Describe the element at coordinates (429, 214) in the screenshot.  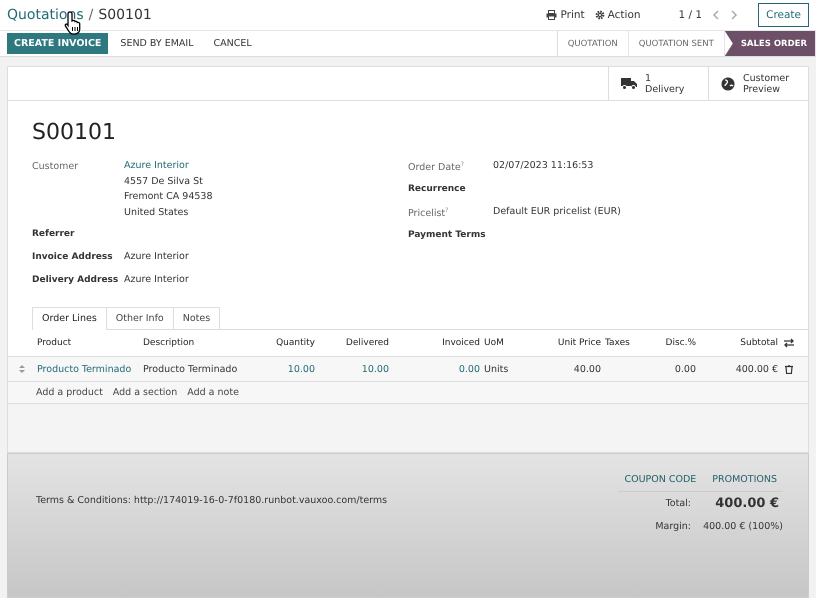
I see `field-label: Pricelist$^{?}$` at that location.